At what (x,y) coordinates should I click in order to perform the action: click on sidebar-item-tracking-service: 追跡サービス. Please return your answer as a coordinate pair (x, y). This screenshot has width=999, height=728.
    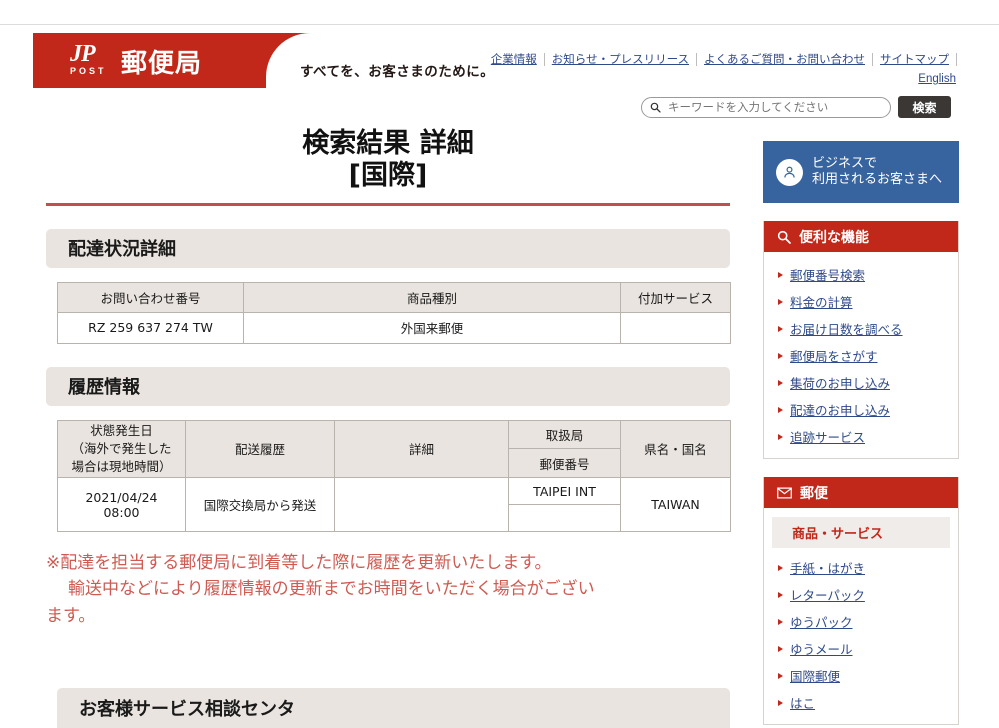
    Looking at the image, I should click on (861, 436).